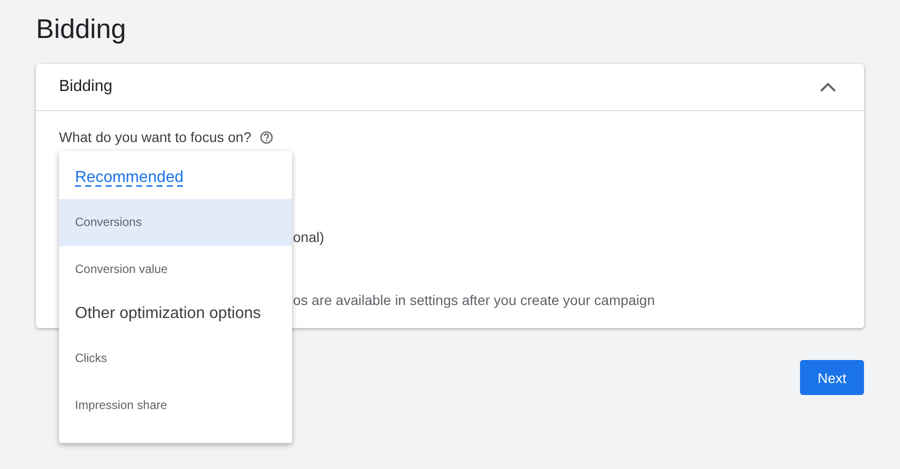 The height and width of the screenshot is (469, 900). What do you see at coordinates (155, 137) in the screenshot?
I see `question-text: What do you want to focus on?` at bounding box center [155, 137].